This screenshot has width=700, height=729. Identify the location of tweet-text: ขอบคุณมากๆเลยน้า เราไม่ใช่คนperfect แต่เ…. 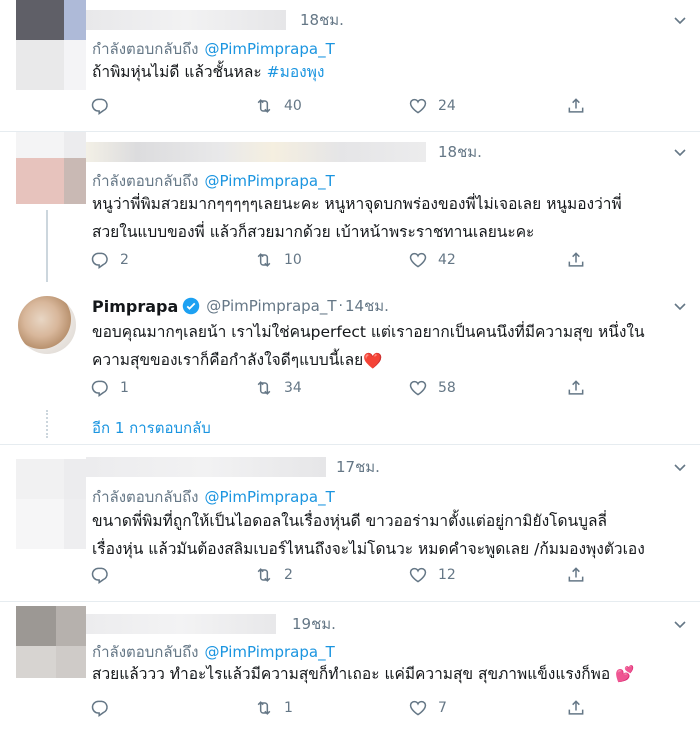
(387, 346).